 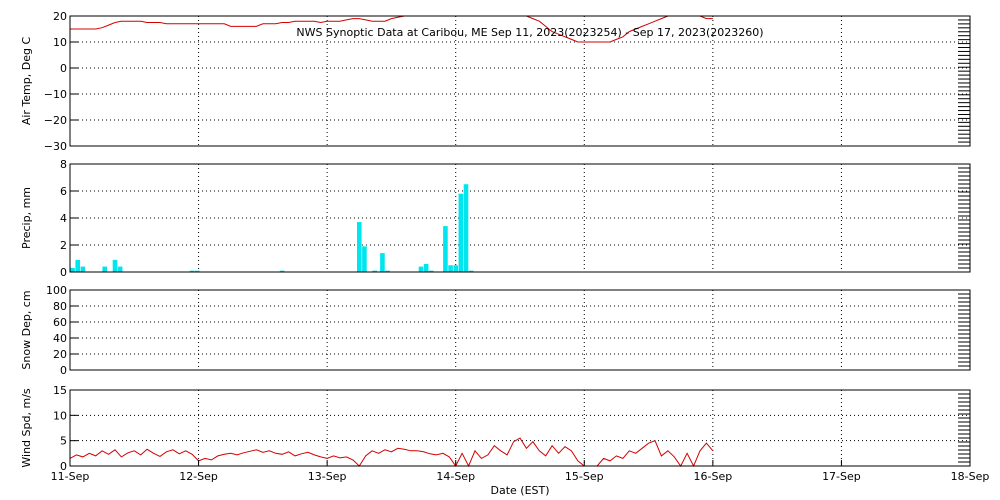 What do you see at coordinates (63, 245) in the screenshot?
I see `y-tick-label: 2` at bounding box center [63, 245].